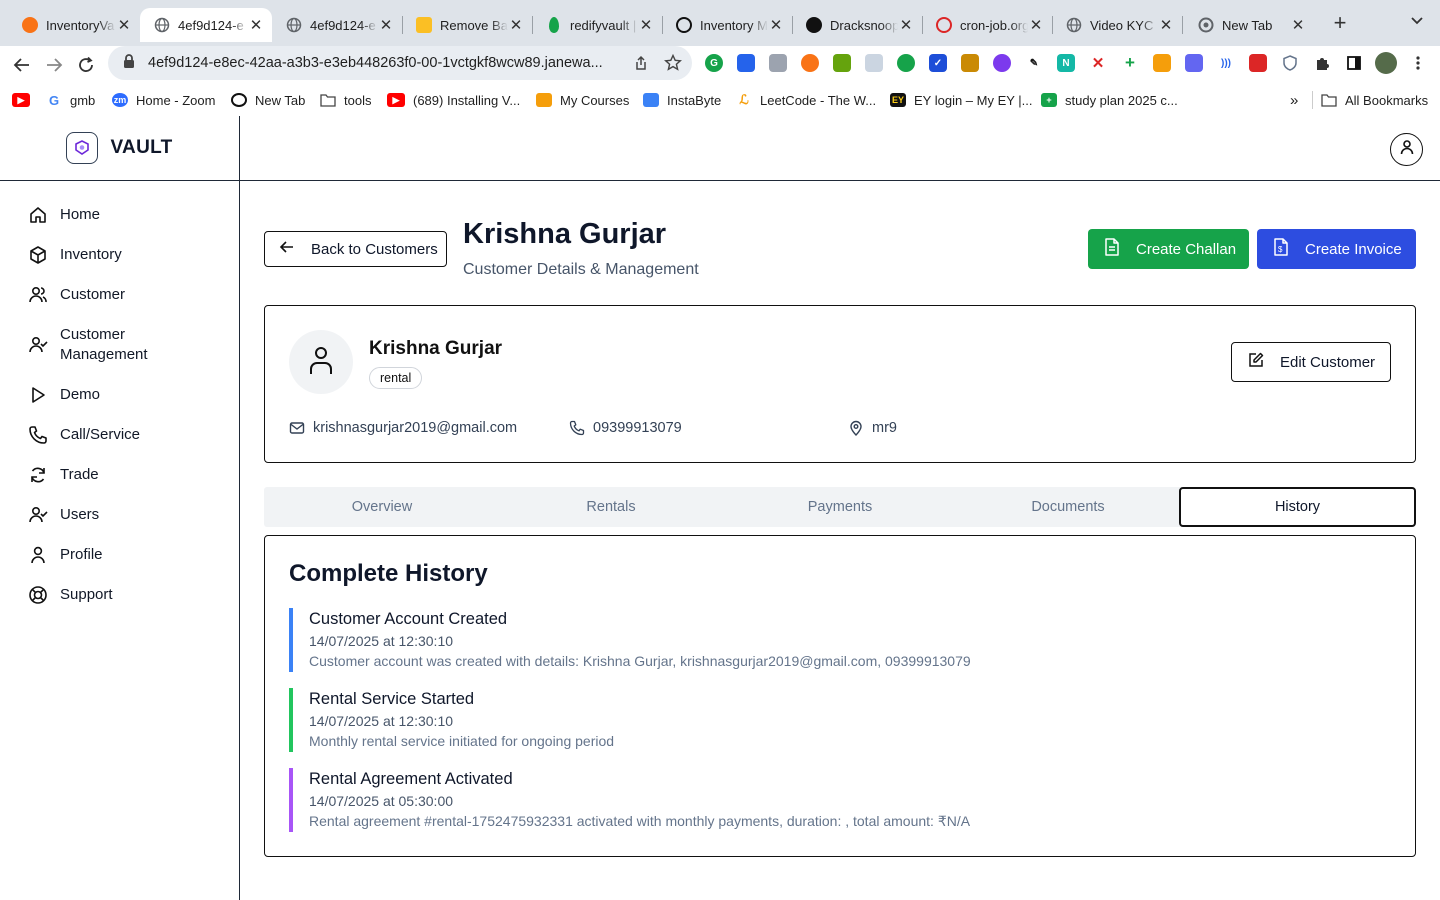  What do you see at coordinates (1066, 63) in the screenshot?
I see `notion-extension-icon: N` at bounding box center [1066, 63].